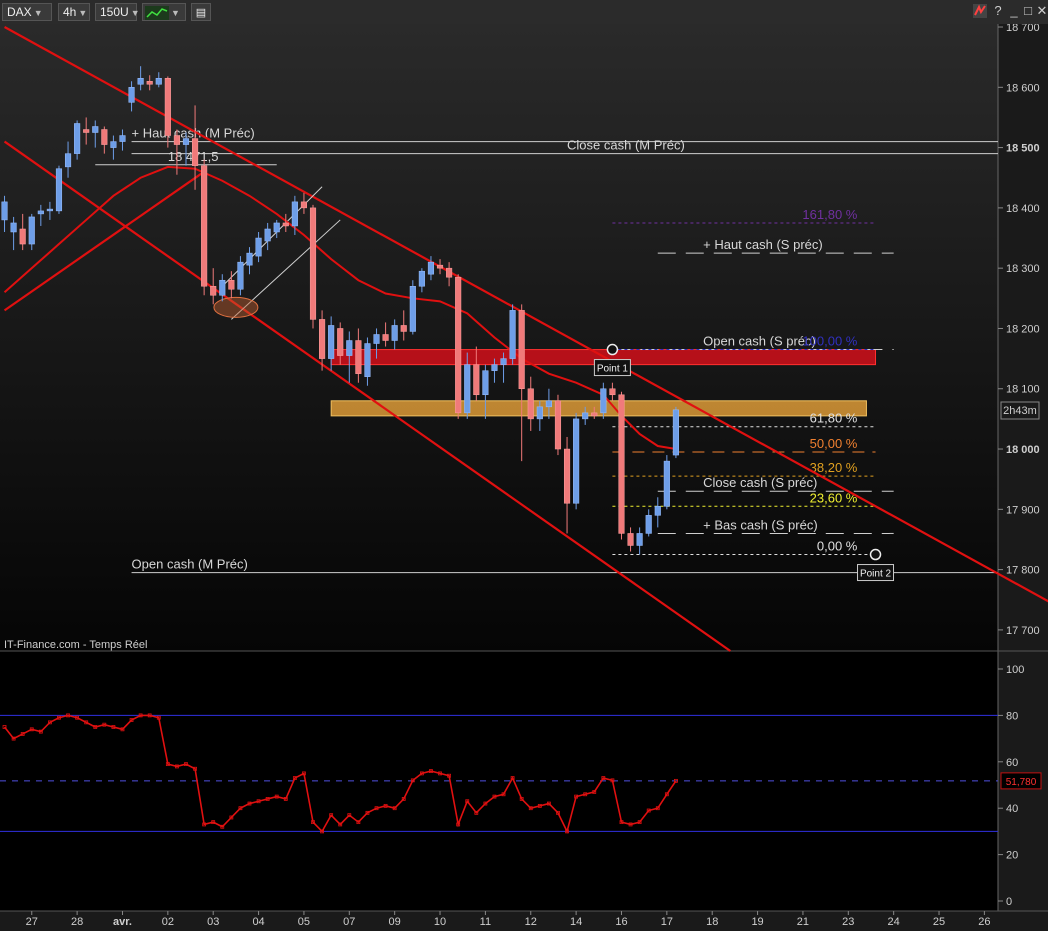  Describe the element at coordinates (70, 12) in the screenshot. I see `timeframe-label: 4h` at that location.